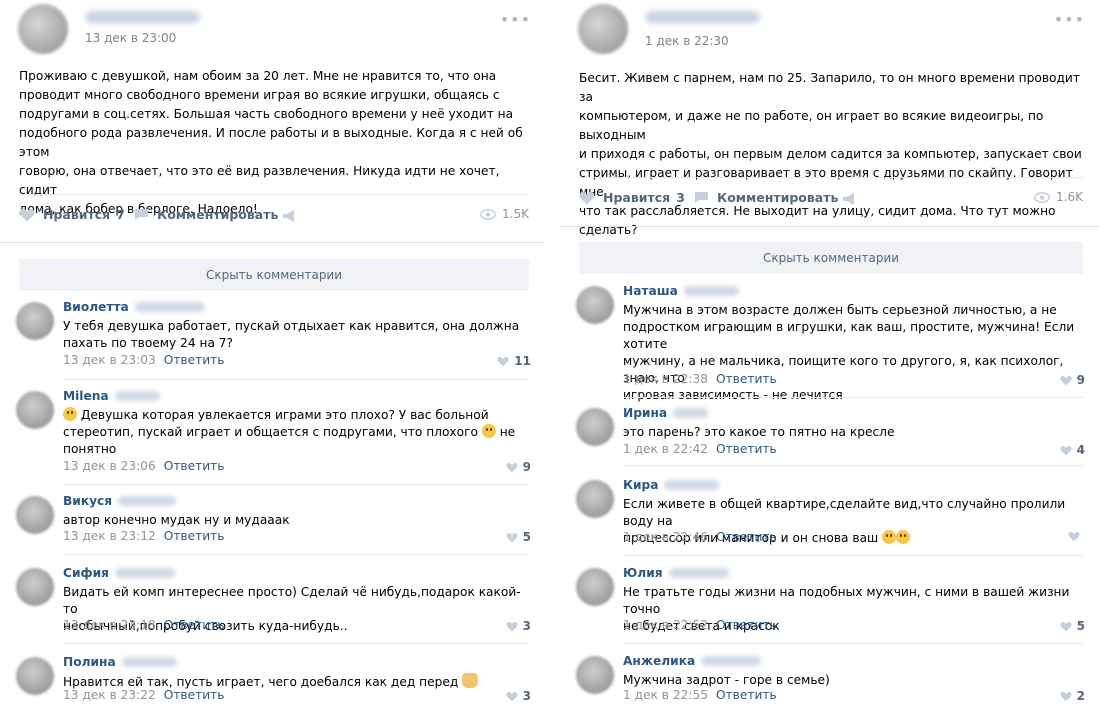 This screenshot has height=726, width=1099. I want to click on like-count: 3, so click(680, 197).